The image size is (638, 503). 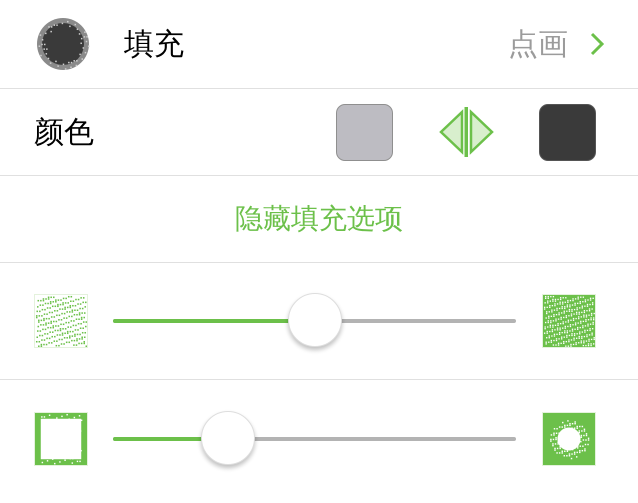 What do you see at coordinates (63, 44) in the screenshot?
I see `stipple-circle-icon` at bounding box center [63, 44].